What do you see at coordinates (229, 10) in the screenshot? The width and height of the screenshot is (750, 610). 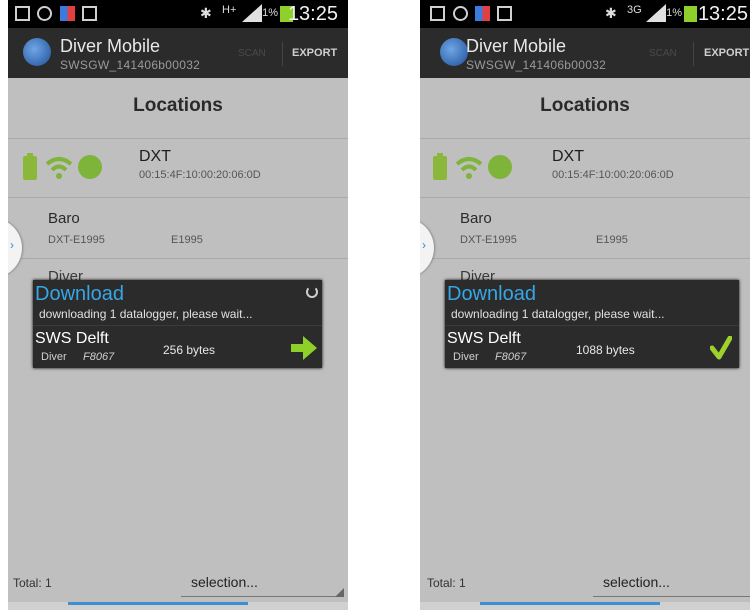 I see `network-type: H+` at bounding box center [229, 10].